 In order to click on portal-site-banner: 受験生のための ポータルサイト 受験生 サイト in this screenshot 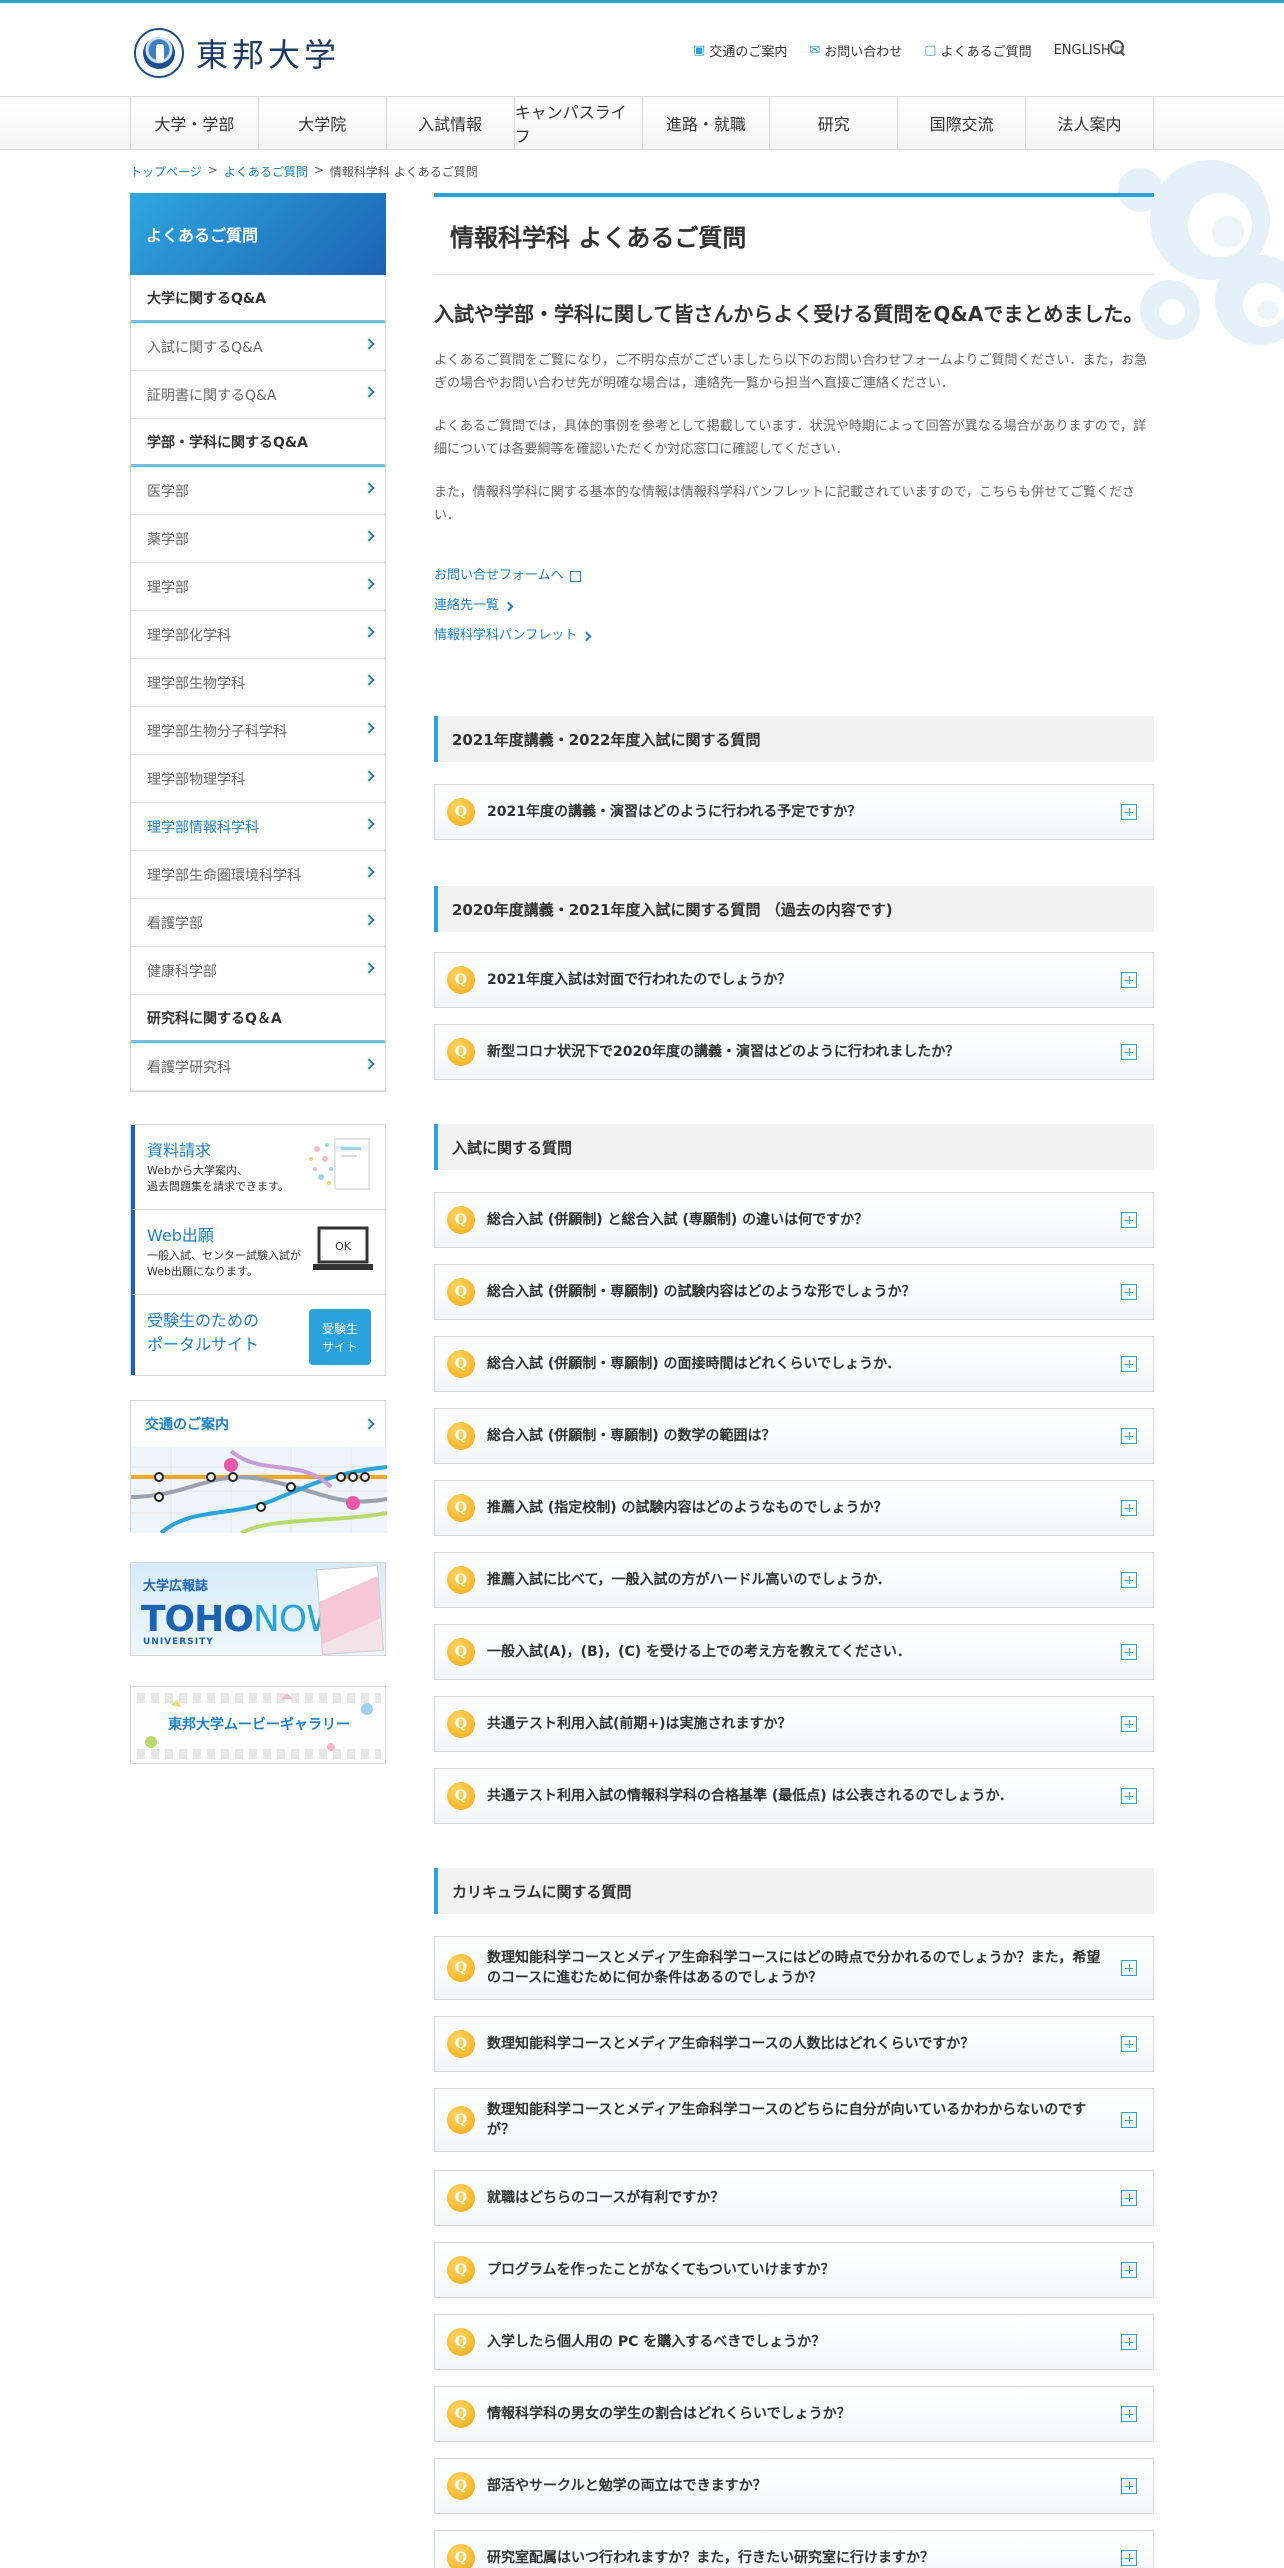, I will do `click(258, 1335)`.